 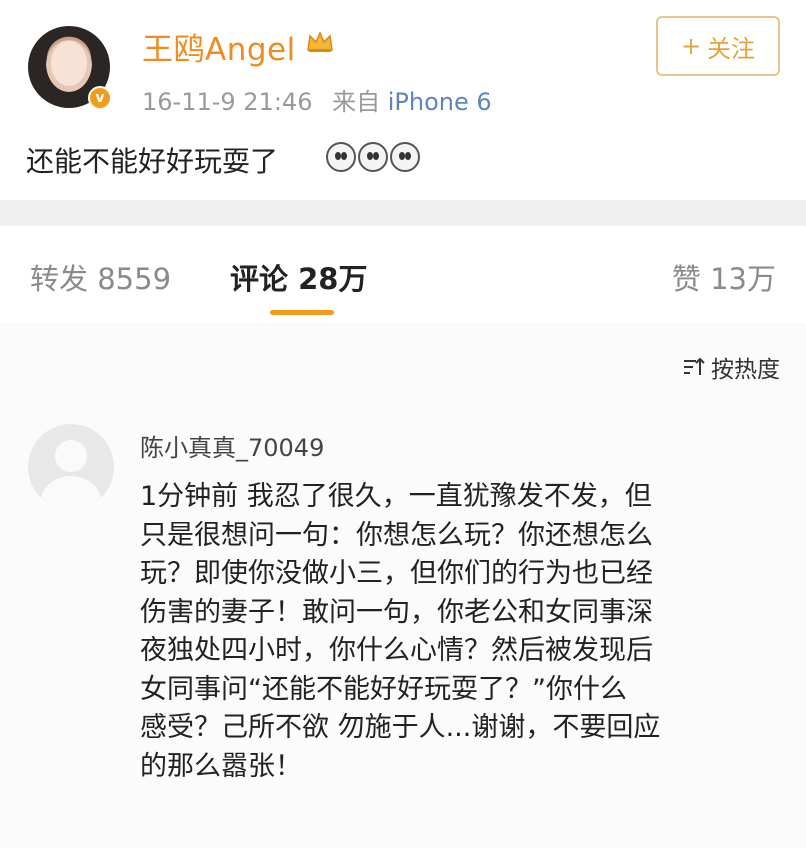 I want to click on active-tab-indicator, so click(x=302, y=312).